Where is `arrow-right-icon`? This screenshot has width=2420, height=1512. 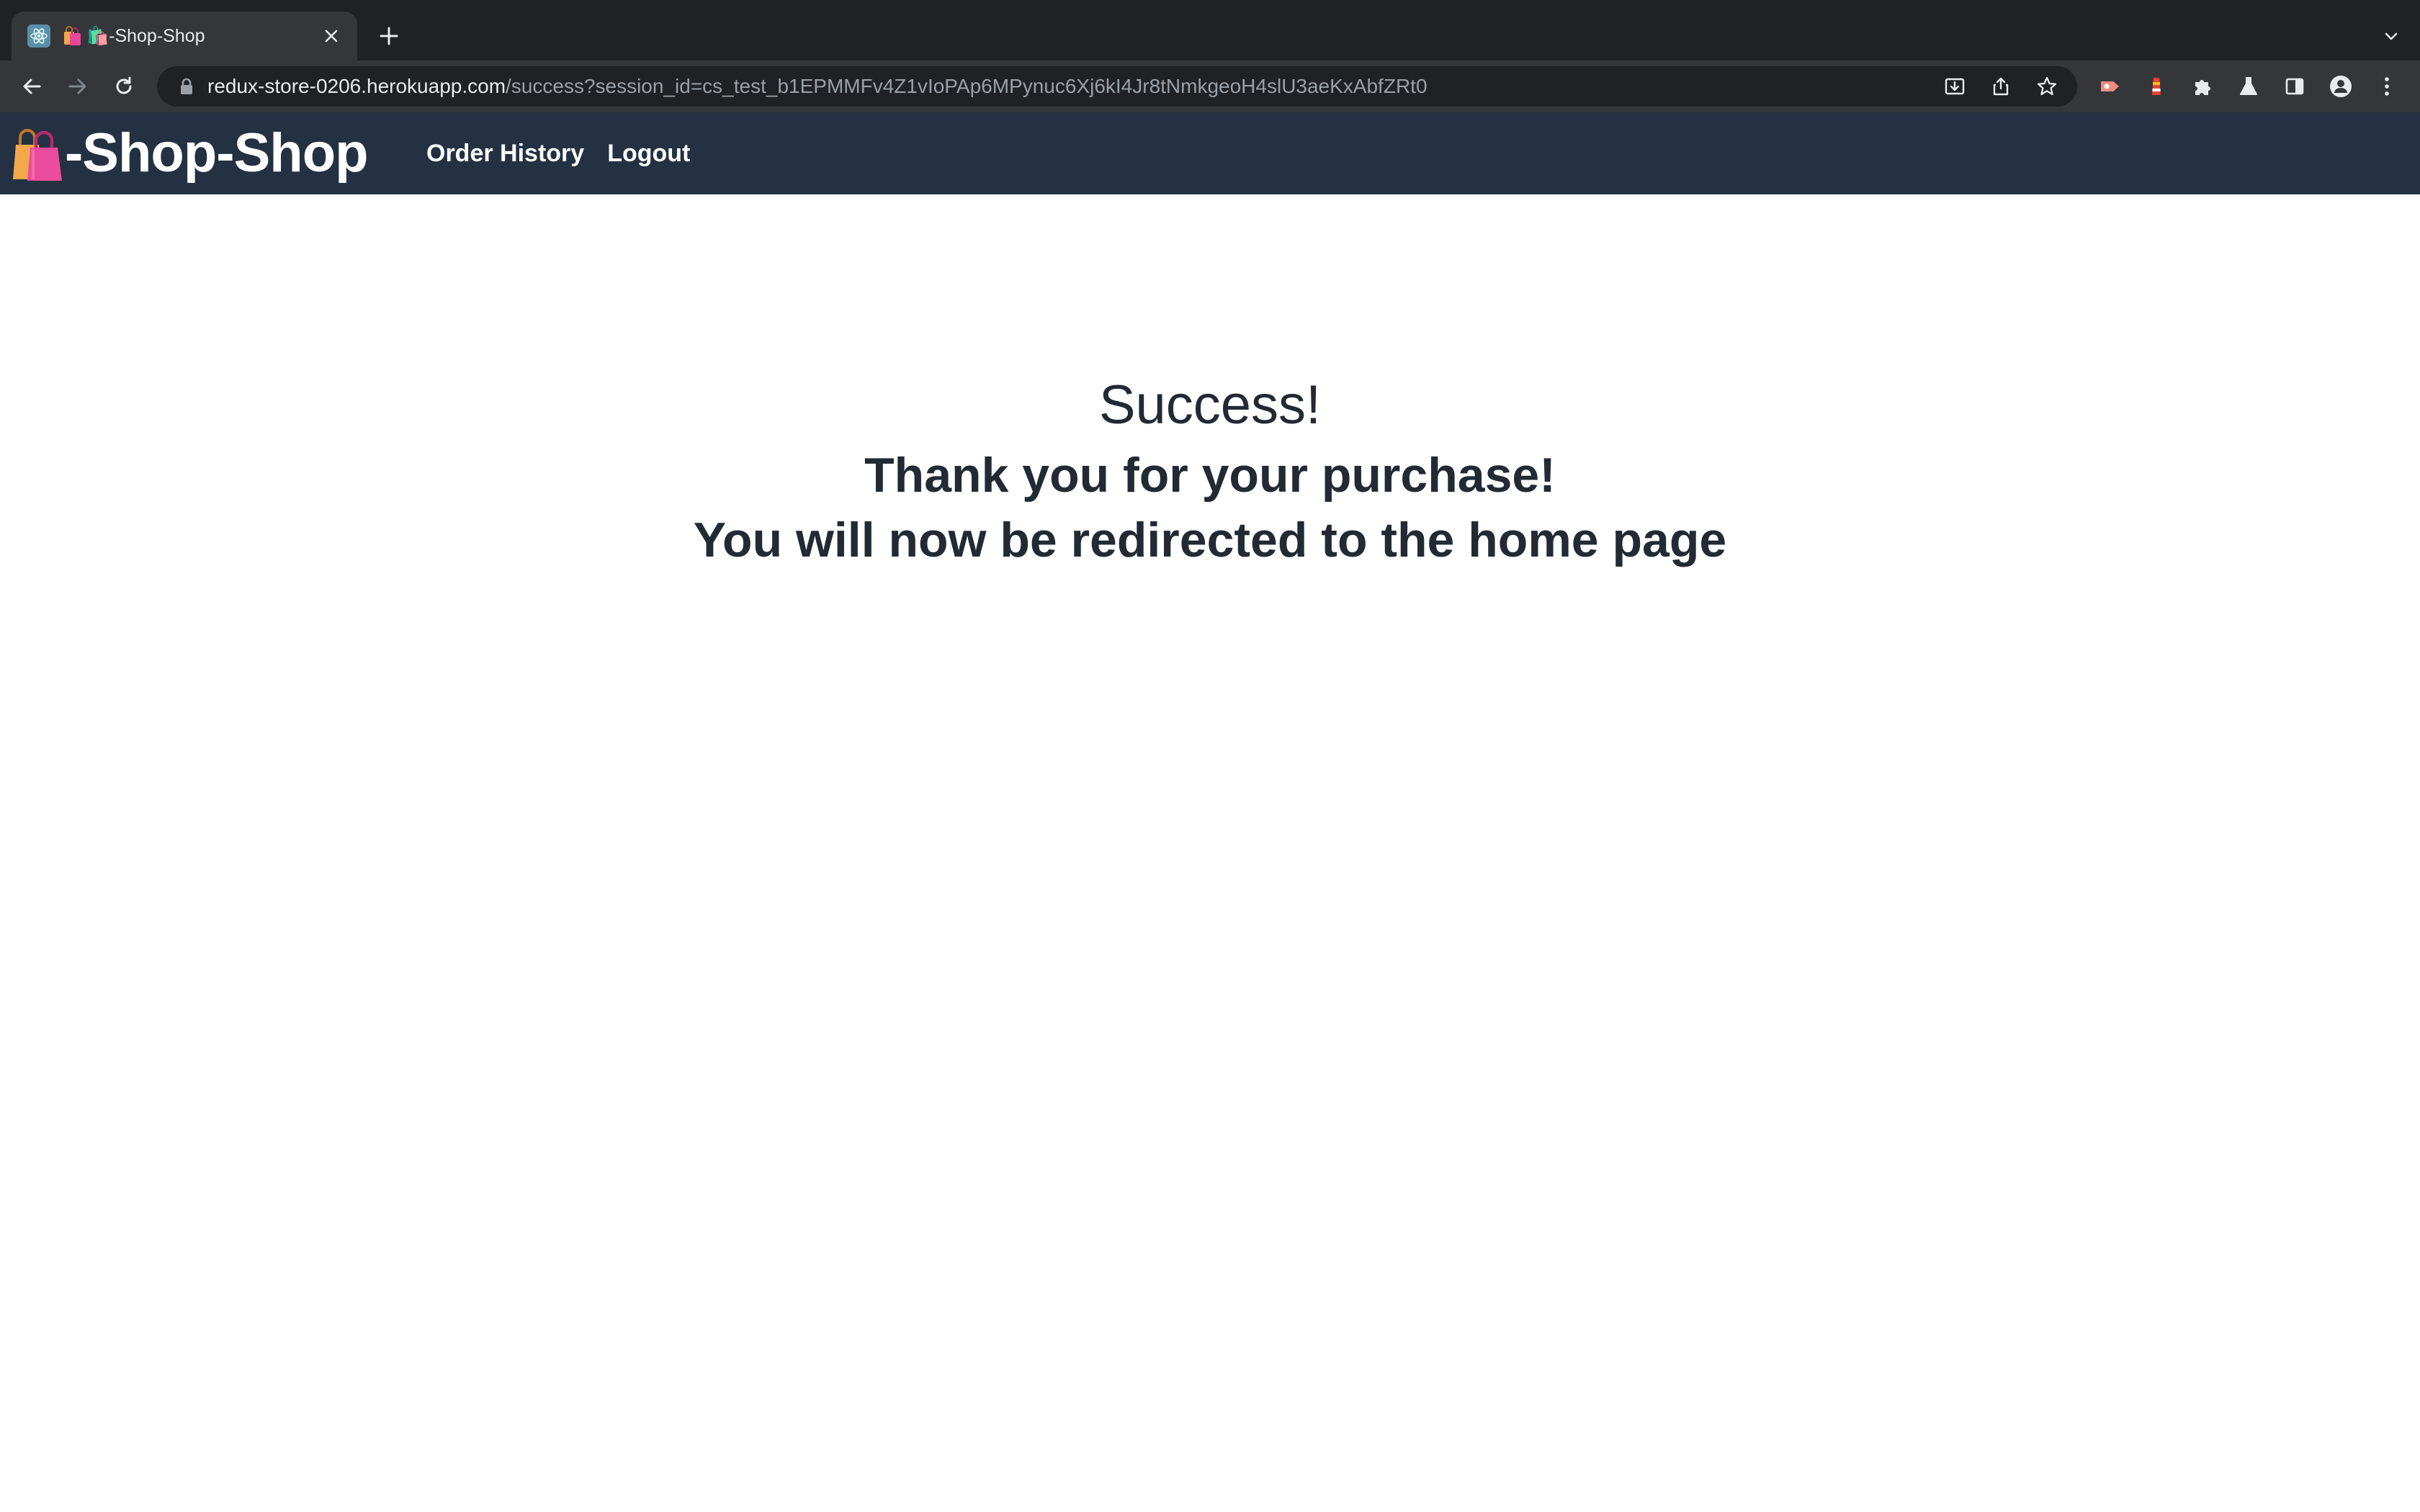 arrow-right-icon is located at coordinates (77, 86).